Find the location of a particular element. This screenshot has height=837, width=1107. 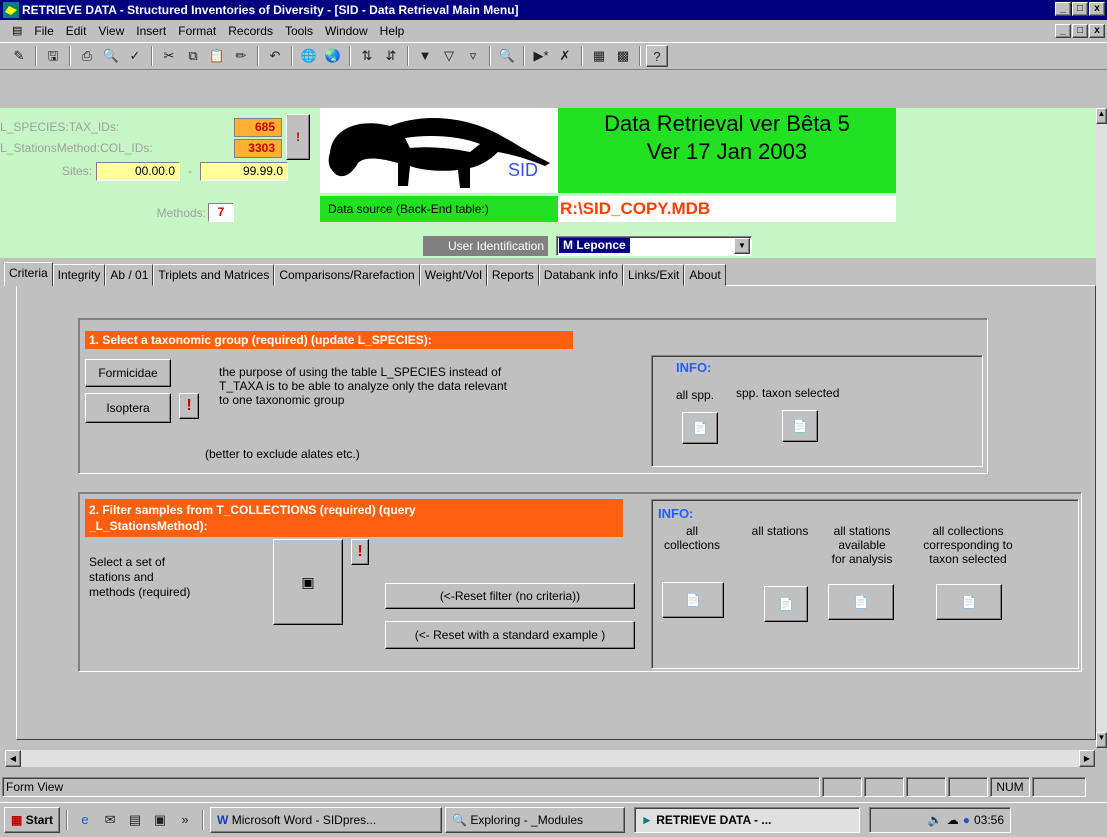

menu-window: Window is located at coordinates (346, 31).